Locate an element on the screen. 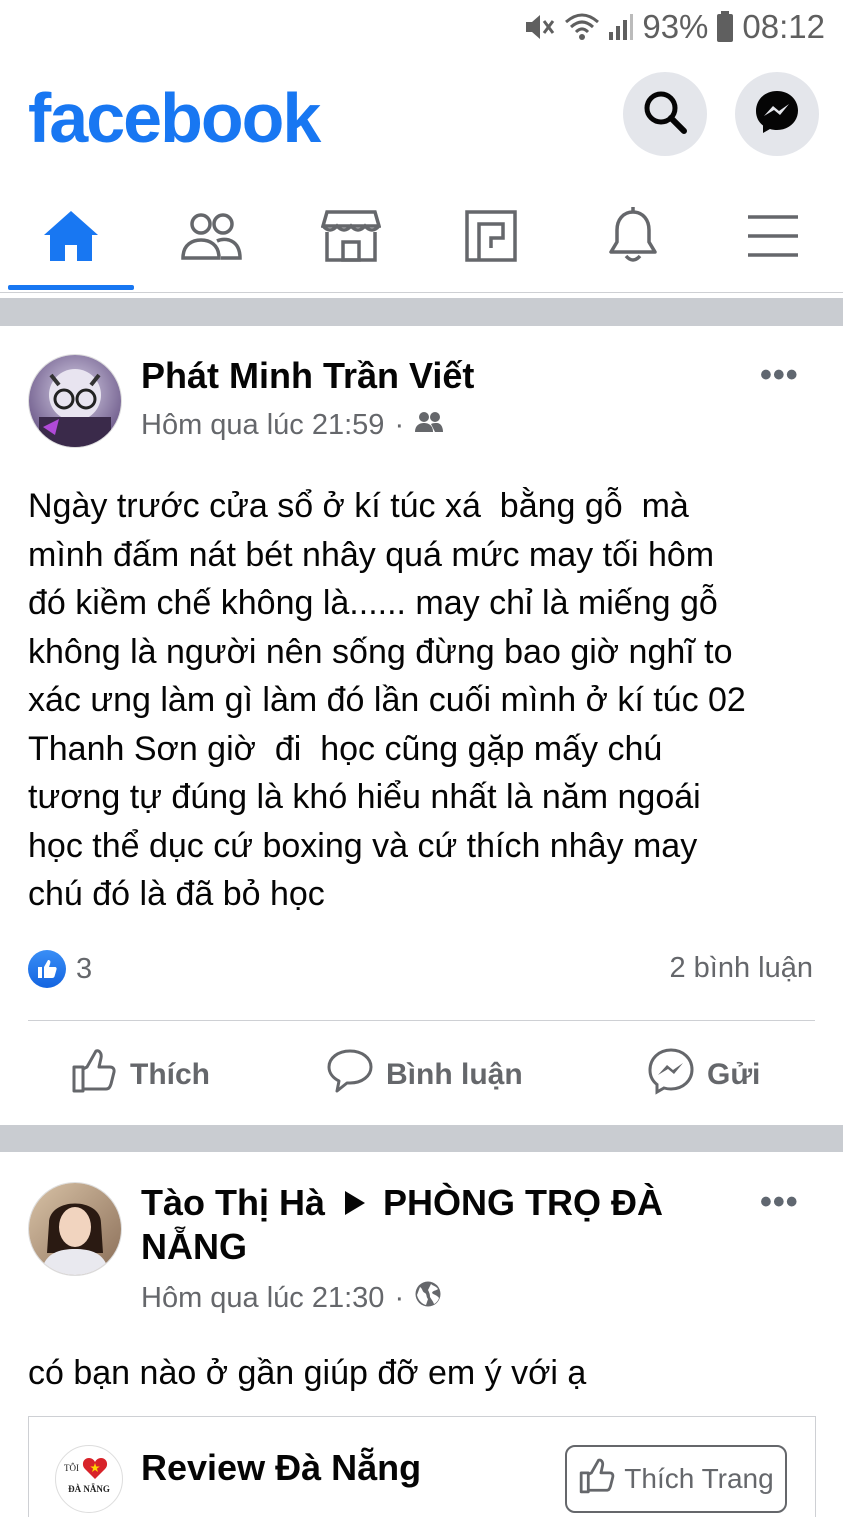 This screenshot has width=843, height=1517. comment-label: Bình luận is located at coordinates (454, 1074).